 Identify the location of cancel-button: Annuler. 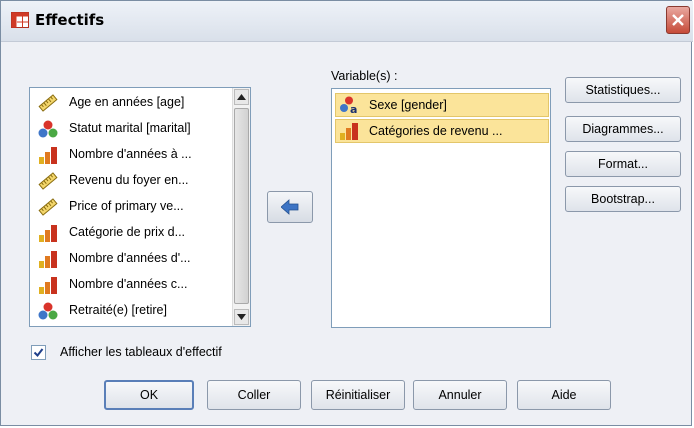
(460, 395).